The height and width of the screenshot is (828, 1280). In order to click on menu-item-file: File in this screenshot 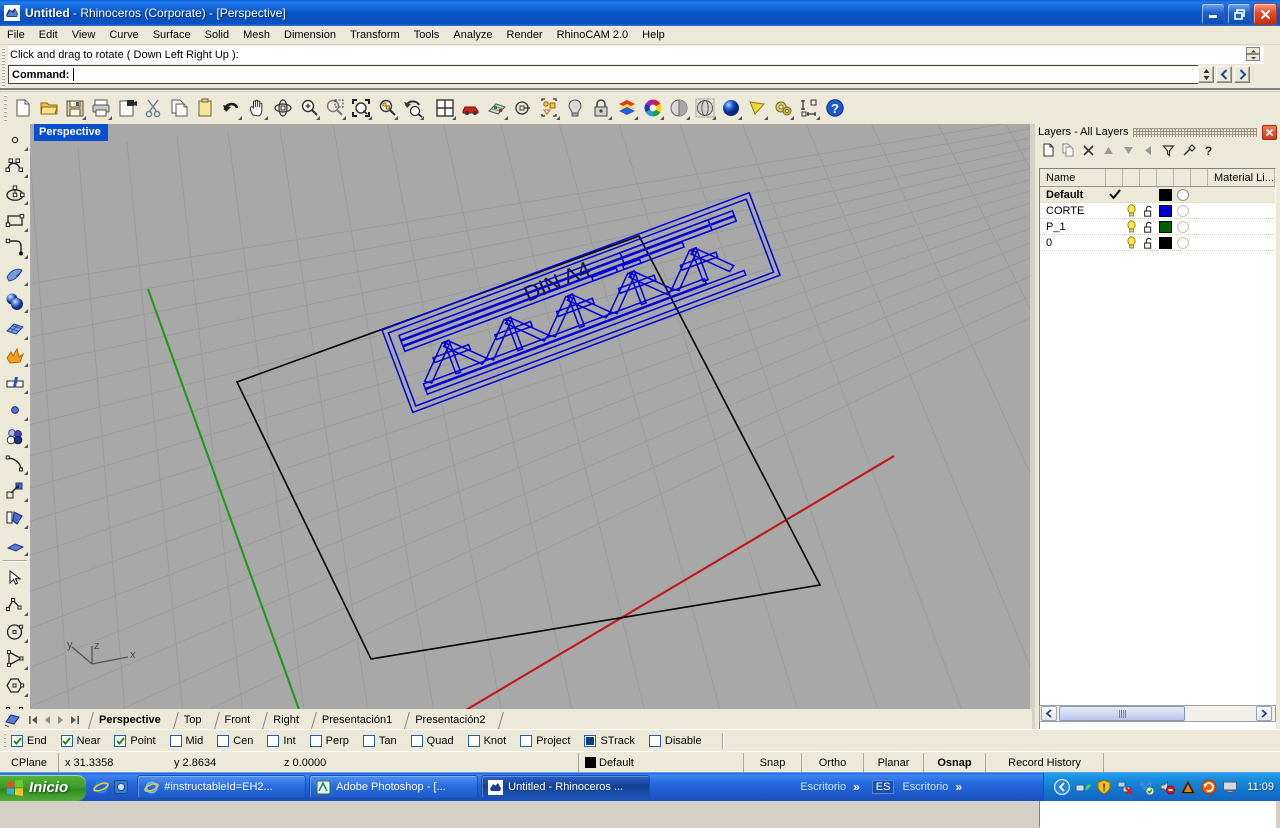, I will do `click(16, 35)`.